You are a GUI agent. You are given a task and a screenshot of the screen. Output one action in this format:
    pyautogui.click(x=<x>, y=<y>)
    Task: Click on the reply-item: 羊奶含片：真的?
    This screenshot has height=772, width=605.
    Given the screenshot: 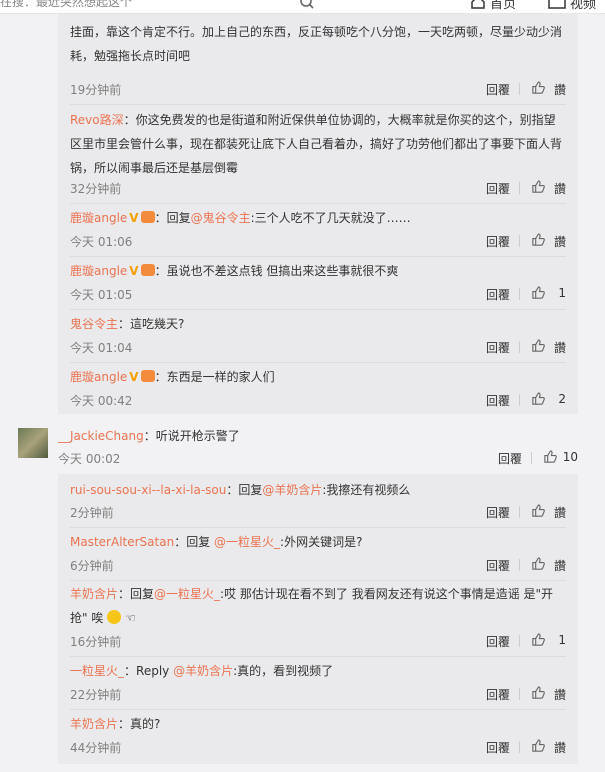 What is the action you would take?
    pyautogui.click(x=318, y=724)
    